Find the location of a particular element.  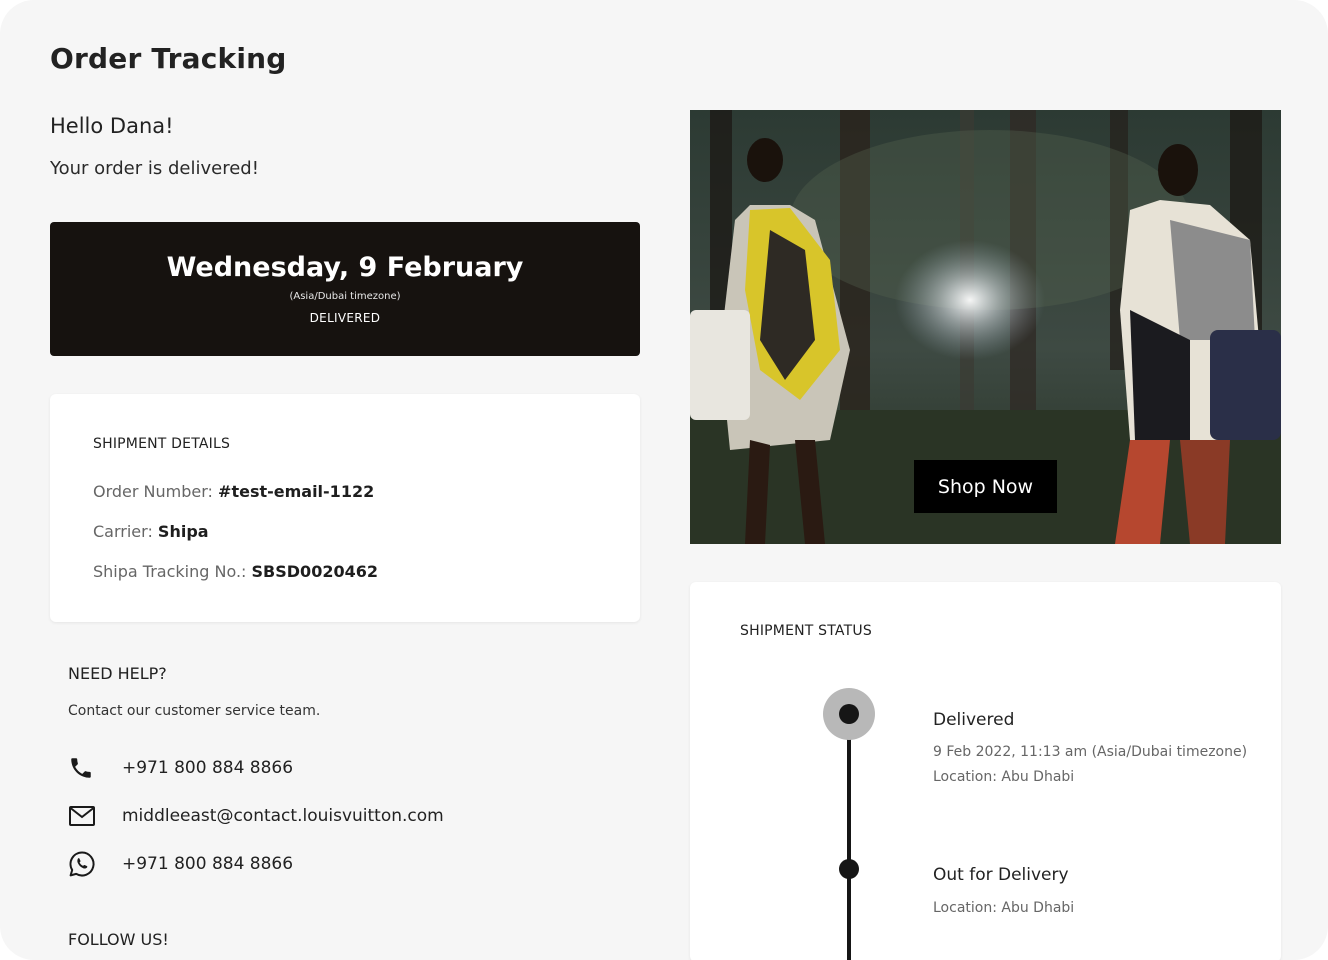

whatsapp-number: +971 800 884 8866 is located at coordinates (208, 864).